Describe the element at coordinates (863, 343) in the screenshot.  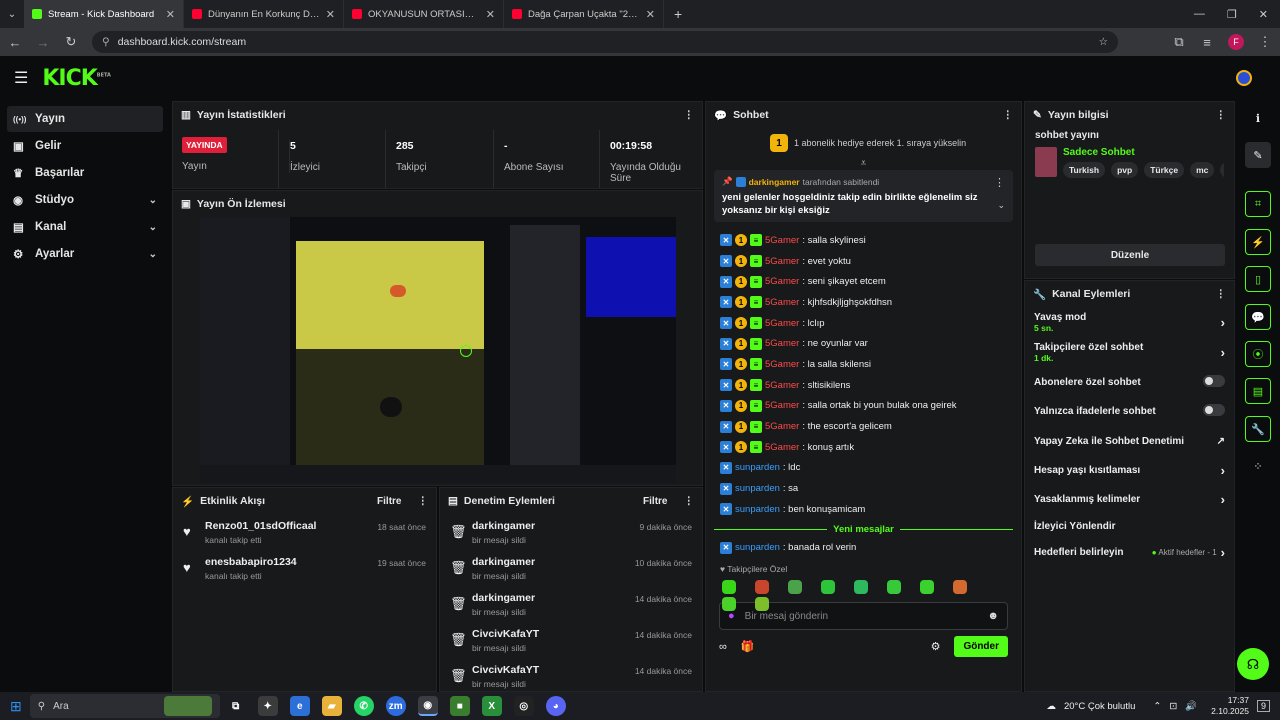
I see `chat-message: ✕ 1 ≡ 5Gamer: ne oyunlar var` at that location.